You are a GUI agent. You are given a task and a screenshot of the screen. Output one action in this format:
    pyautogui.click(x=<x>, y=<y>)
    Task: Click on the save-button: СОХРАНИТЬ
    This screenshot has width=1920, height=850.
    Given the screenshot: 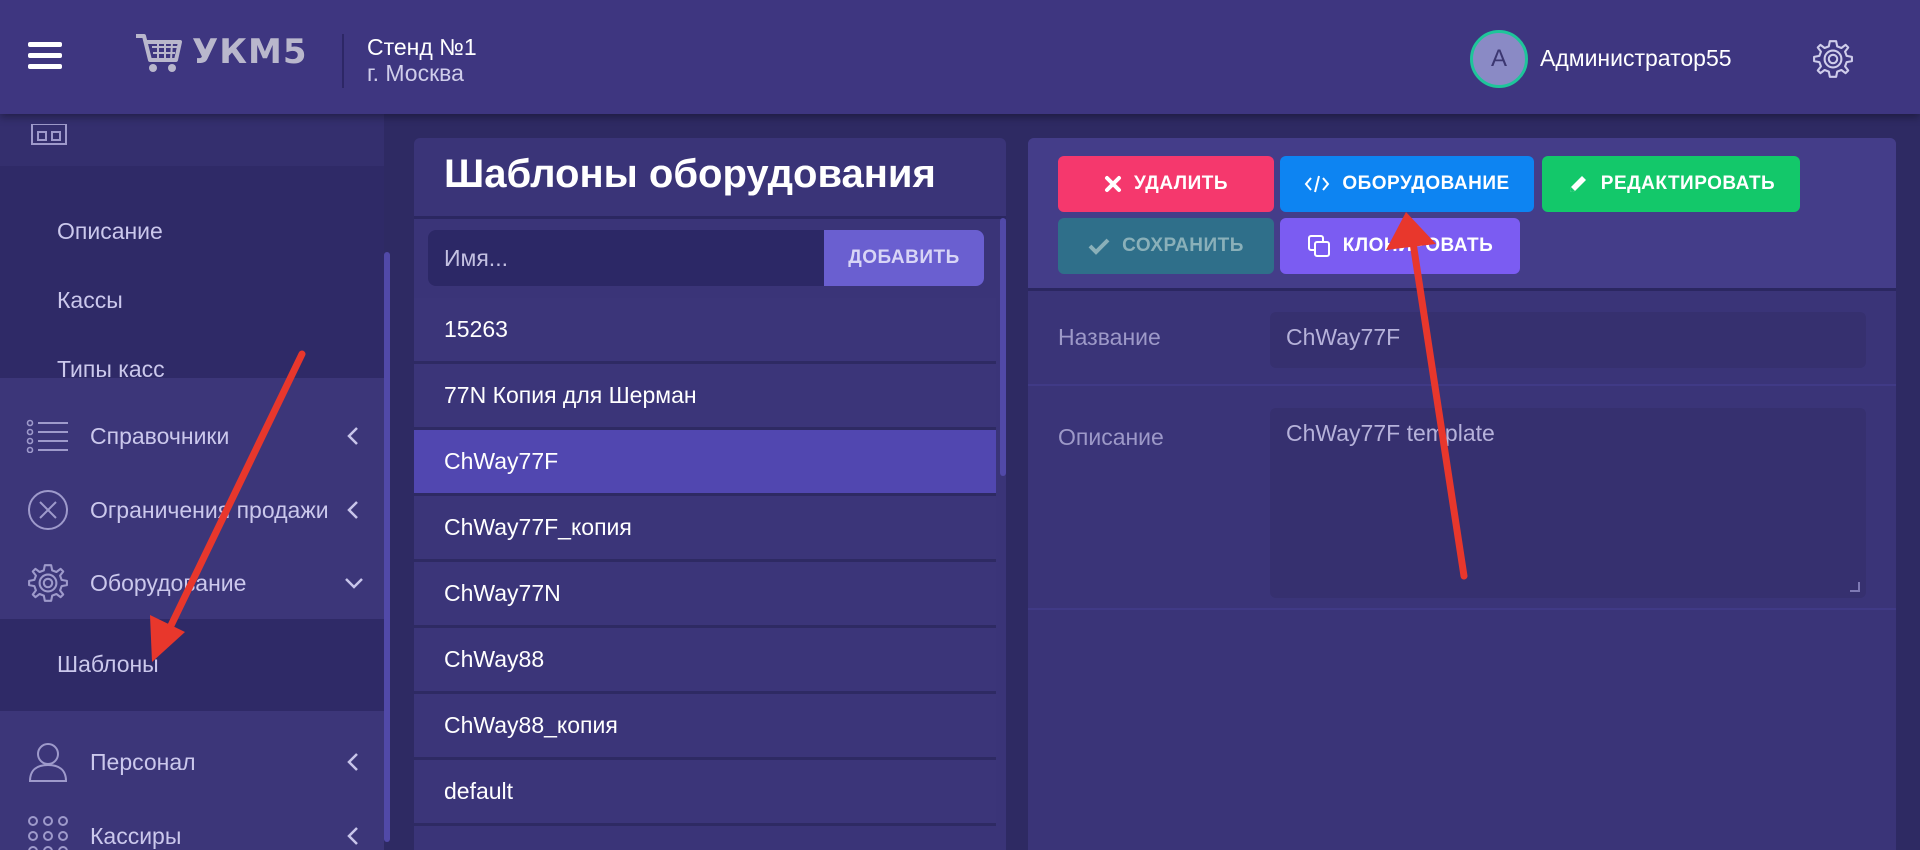 What is the action you would take?
    pyautogui.click(x=1166, y=246)
    